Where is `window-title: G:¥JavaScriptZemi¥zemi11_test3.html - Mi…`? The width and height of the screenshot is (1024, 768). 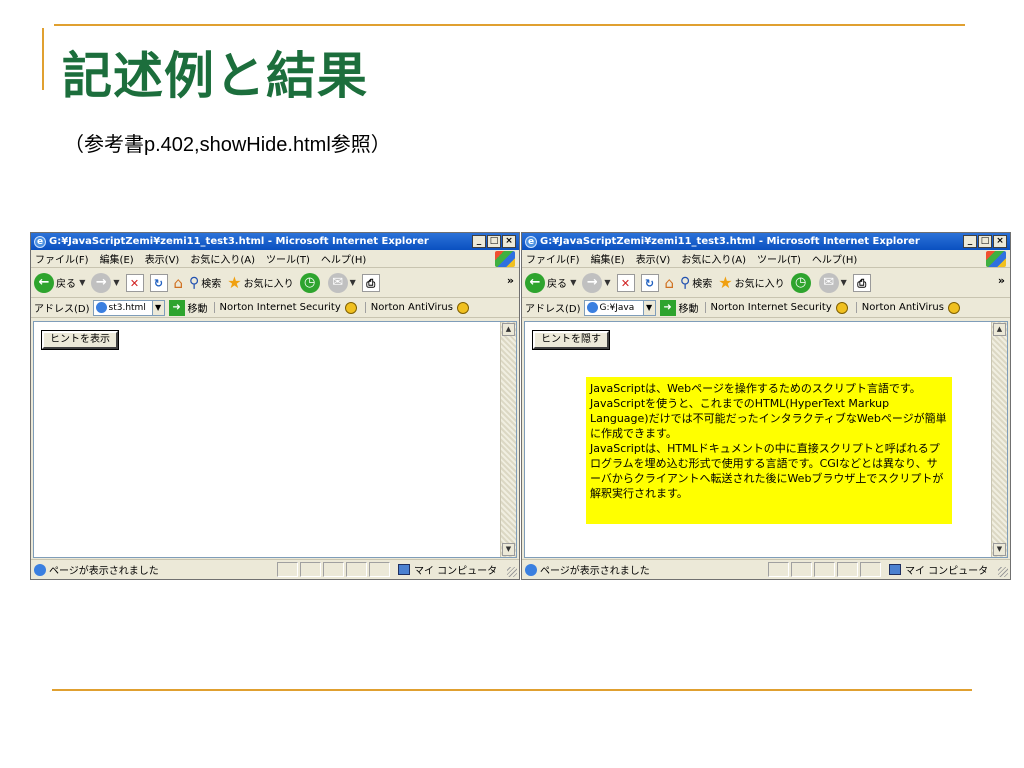
window-title: G:¥JavaScriptZemi¥zemi11_test3.html - Mi… is located at coordinates (730, 241).